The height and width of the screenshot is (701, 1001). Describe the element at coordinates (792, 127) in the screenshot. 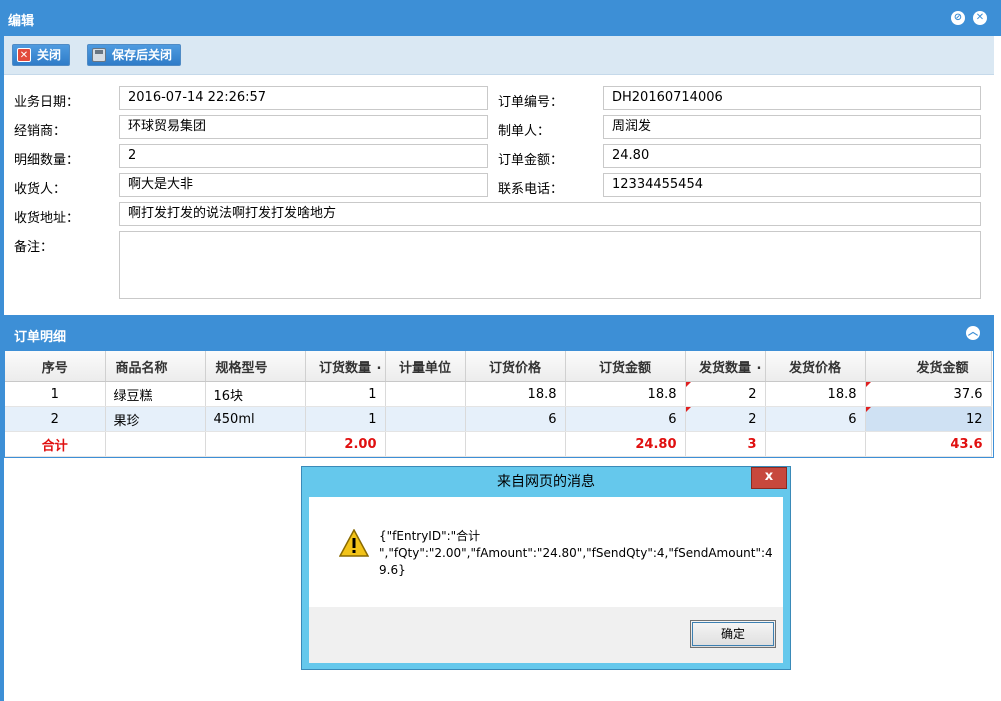

I see `creator-field: 周润发` at that location.